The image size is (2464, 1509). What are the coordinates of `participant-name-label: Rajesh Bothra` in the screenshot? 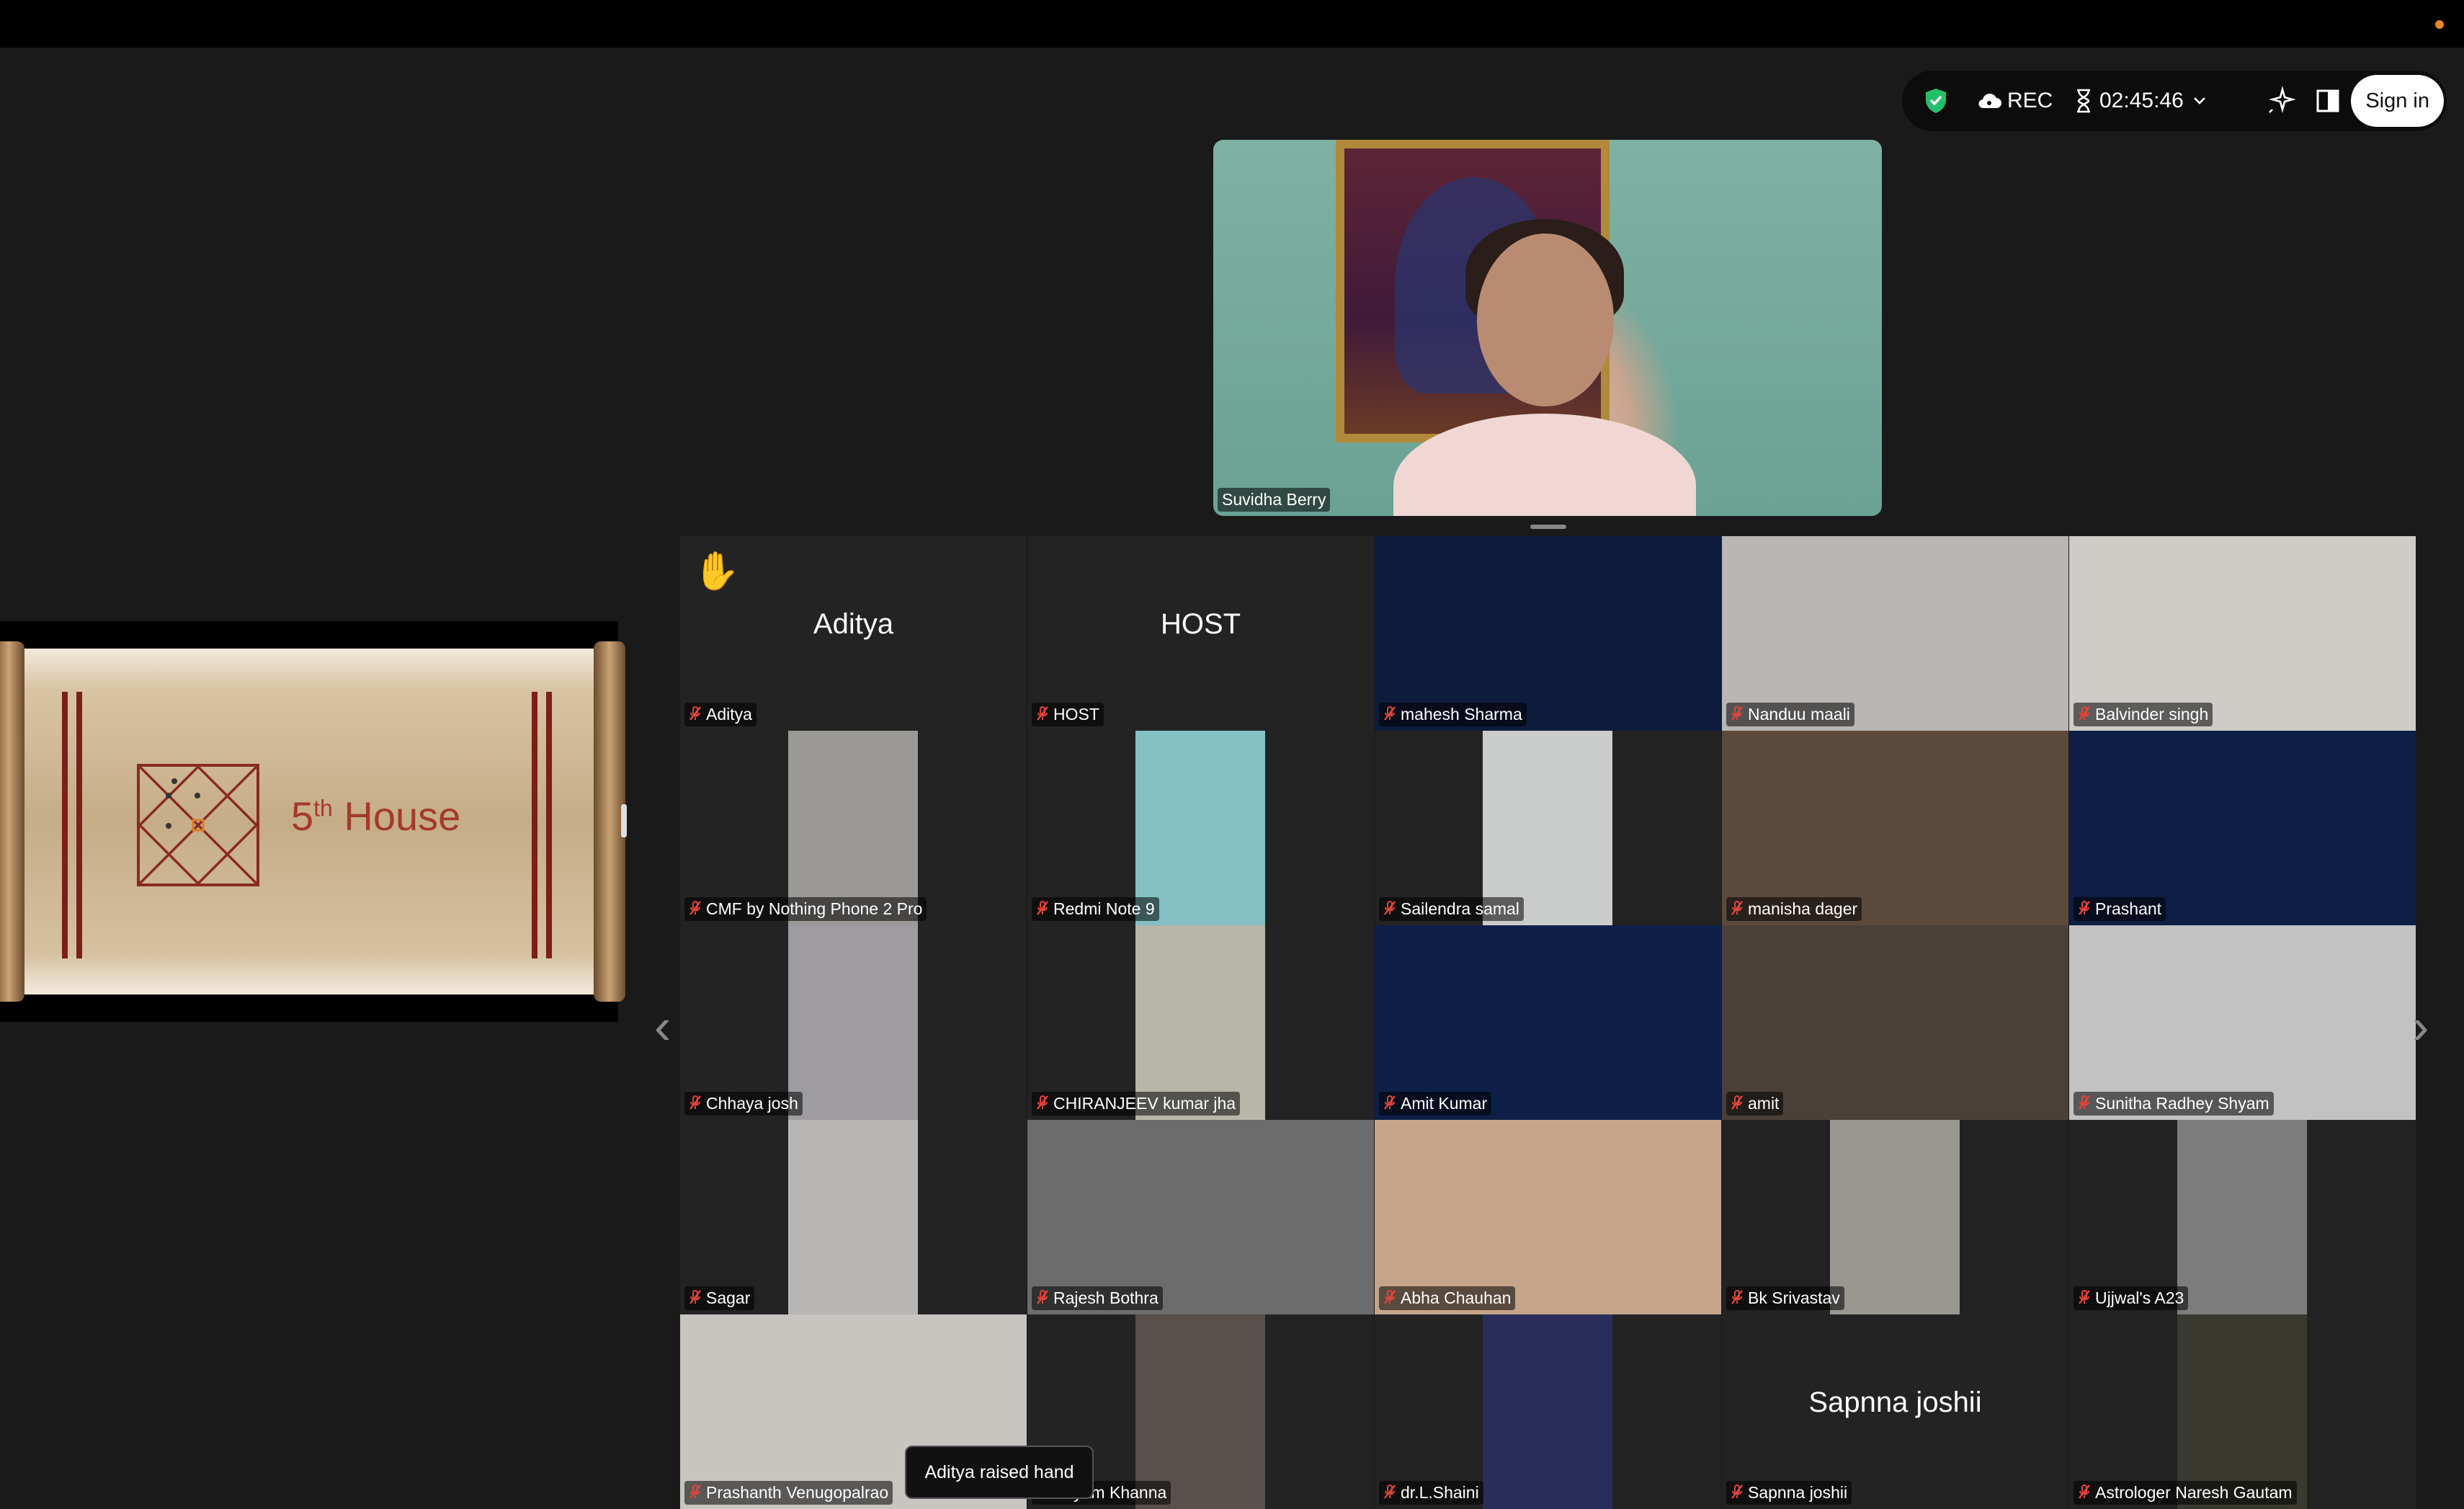 It's located at (1097, 1298).